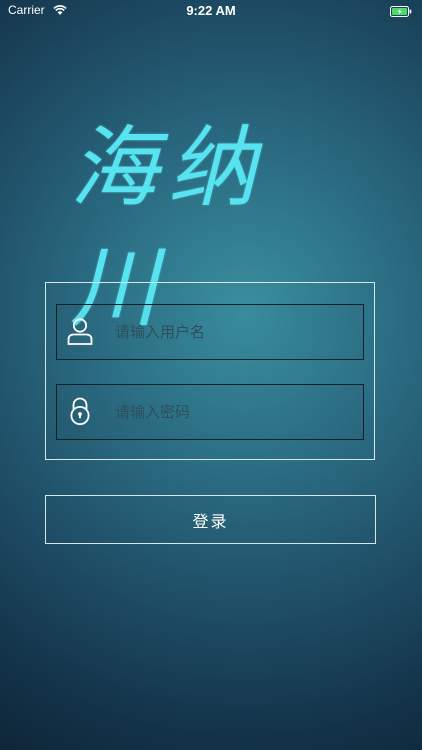 Image resolution: width=422 pixels, height=750 pixels. I want to click on password-field-container, so click(210, 412).